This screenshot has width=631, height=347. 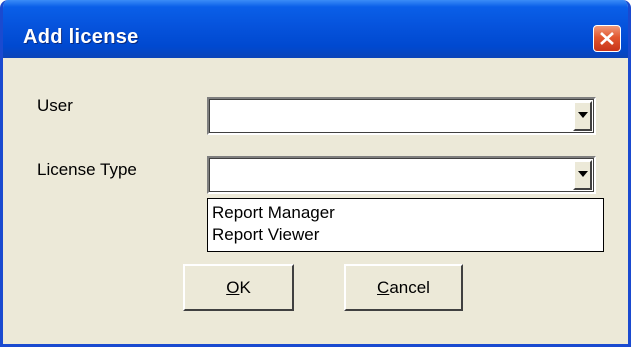 I want to click on cancel-button: Cancel, so click(x=403, y=287).